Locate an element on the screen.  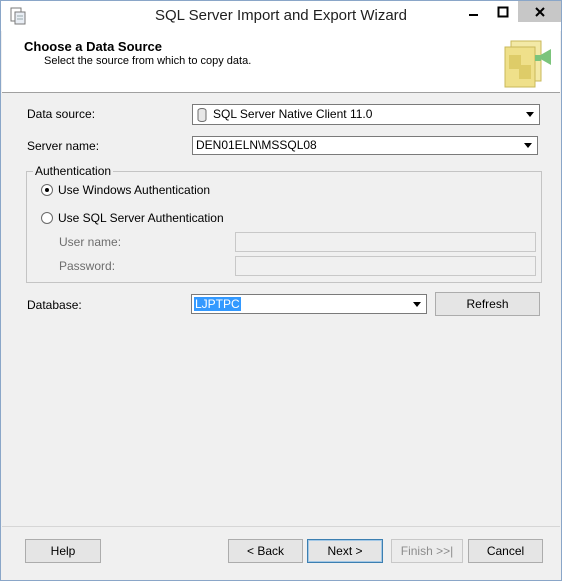
close-button is located at coordinates (539, 11).